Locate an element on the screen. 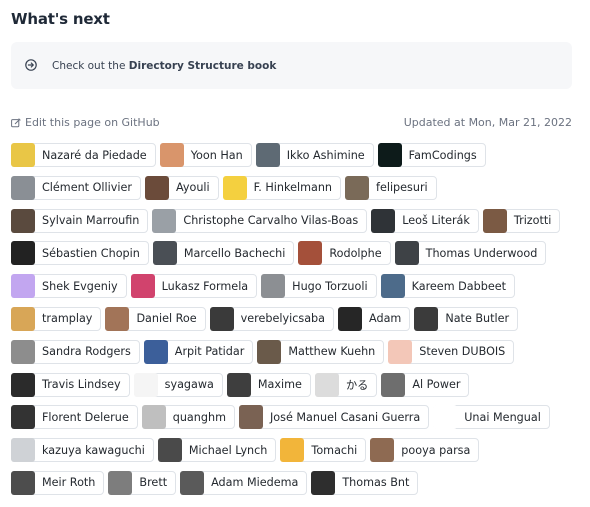 This screenshot has width=590, height=507. edit-on-github-link: Edit this page on GitHub is located at coordinates (85, 122).